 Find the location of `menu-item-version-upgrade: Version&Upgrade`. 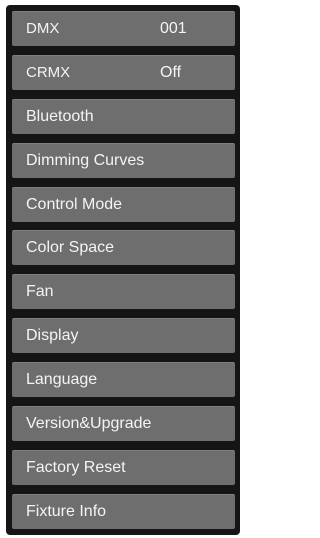

menu-item-version-upgrade: Version&Upgrade is located at coordinates (123, 424).